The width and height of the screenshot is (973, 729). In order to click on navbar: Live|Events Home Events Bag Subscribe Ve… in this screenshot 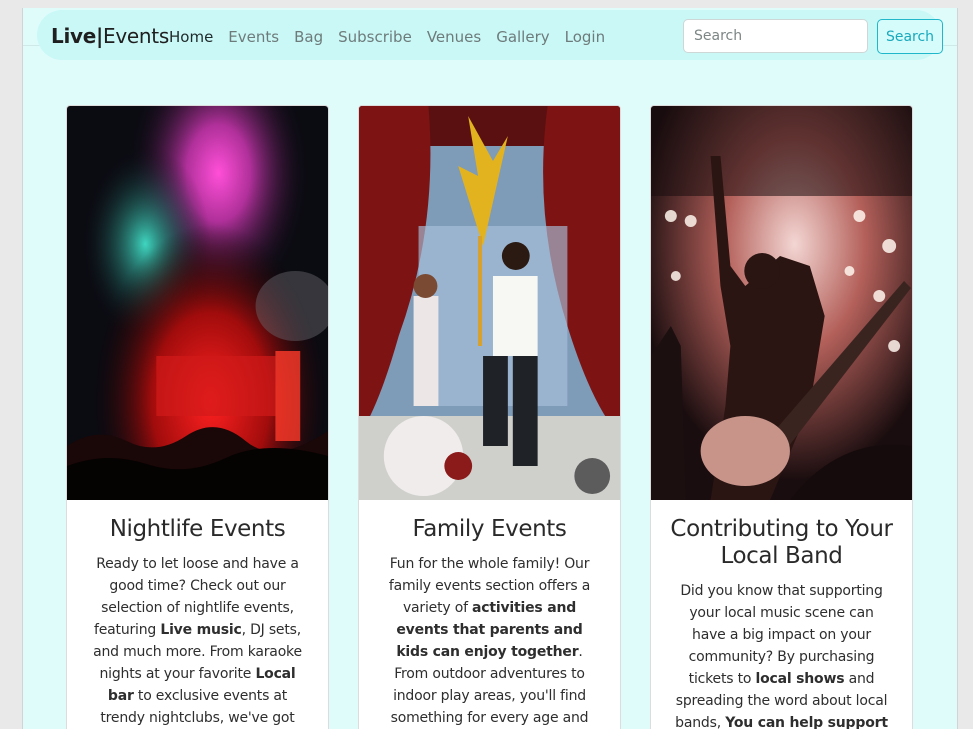, I will do `click(490, 35)`.